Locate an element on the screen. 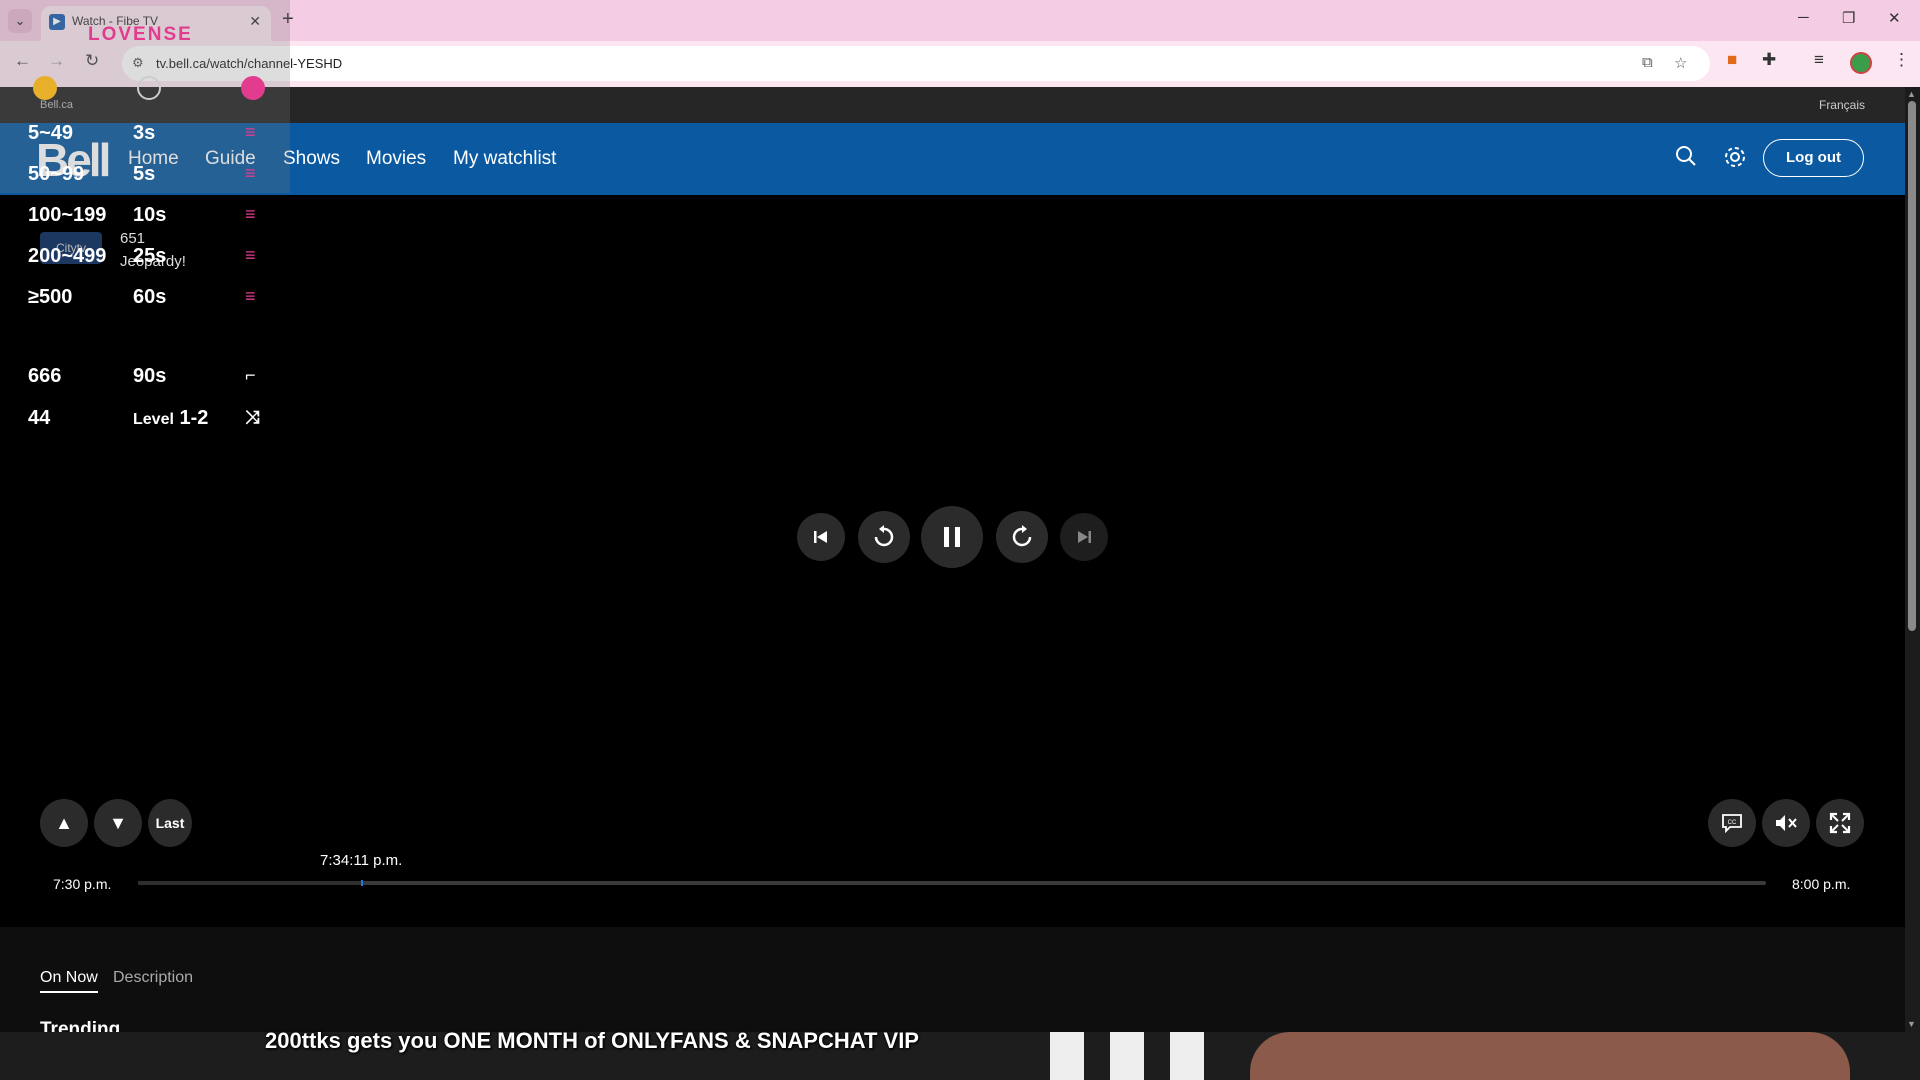 This screenshot has height=1080, width=1920. profile-avatar is located at coordinates (1861, 63).